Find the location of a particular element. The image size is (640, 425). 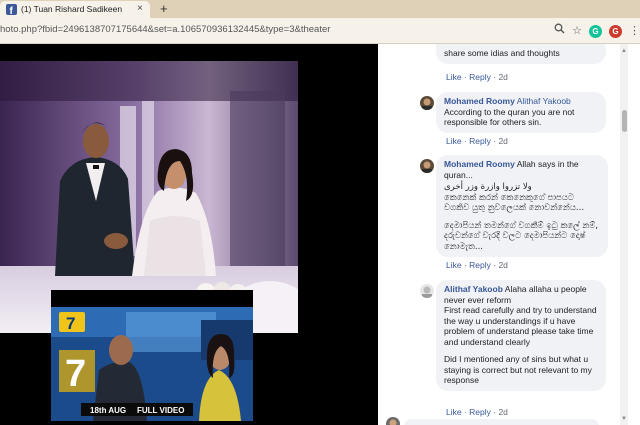

g-extension-icon: G is located at coordinates (615, 31).